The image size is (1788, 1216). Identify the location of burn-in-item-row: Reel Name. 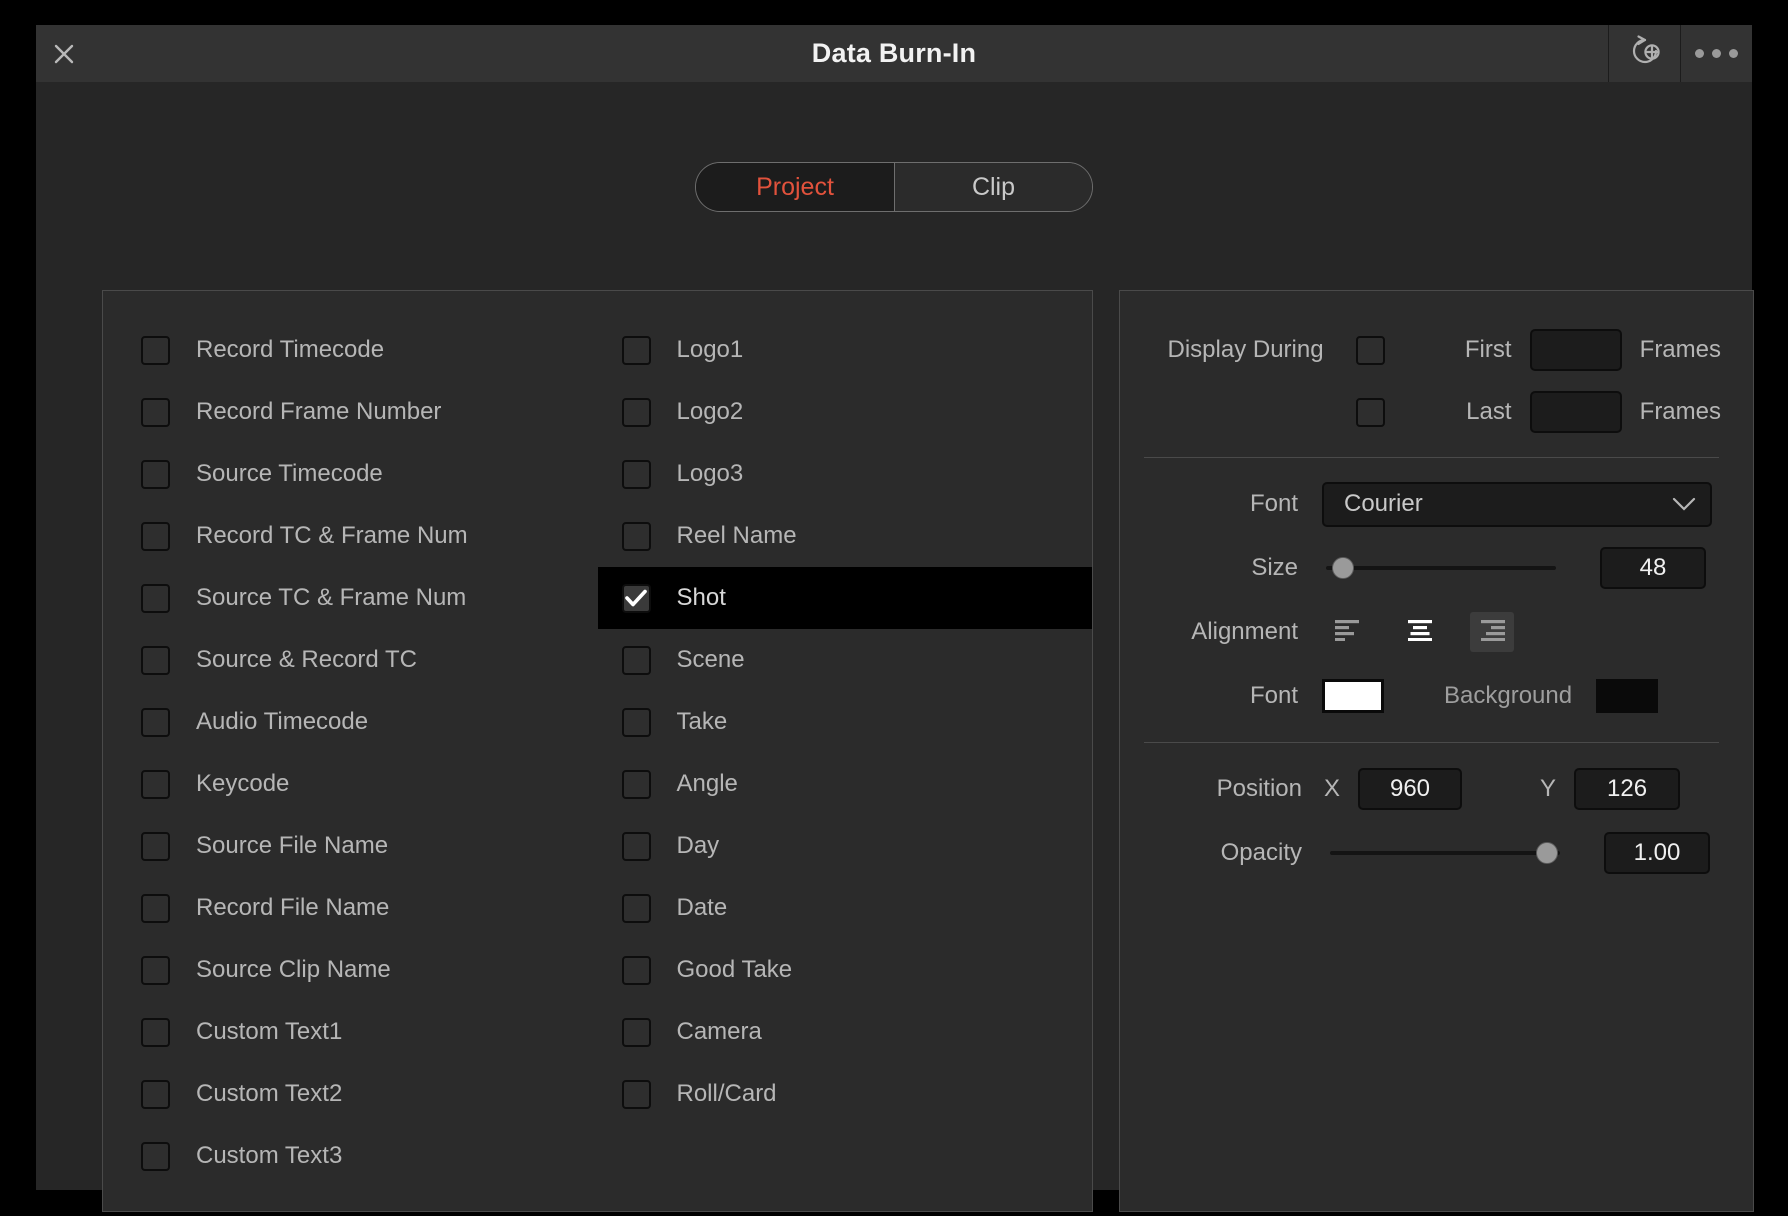
(845, 536).